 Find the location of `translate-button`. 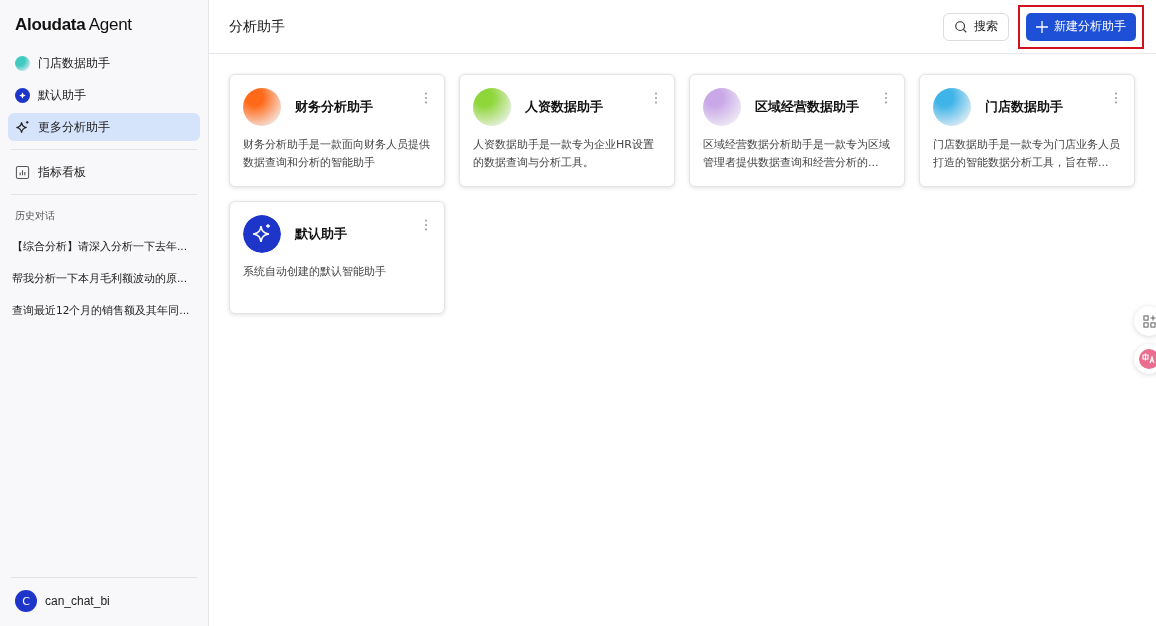

translate-button is located at coordinates (1145, 359).